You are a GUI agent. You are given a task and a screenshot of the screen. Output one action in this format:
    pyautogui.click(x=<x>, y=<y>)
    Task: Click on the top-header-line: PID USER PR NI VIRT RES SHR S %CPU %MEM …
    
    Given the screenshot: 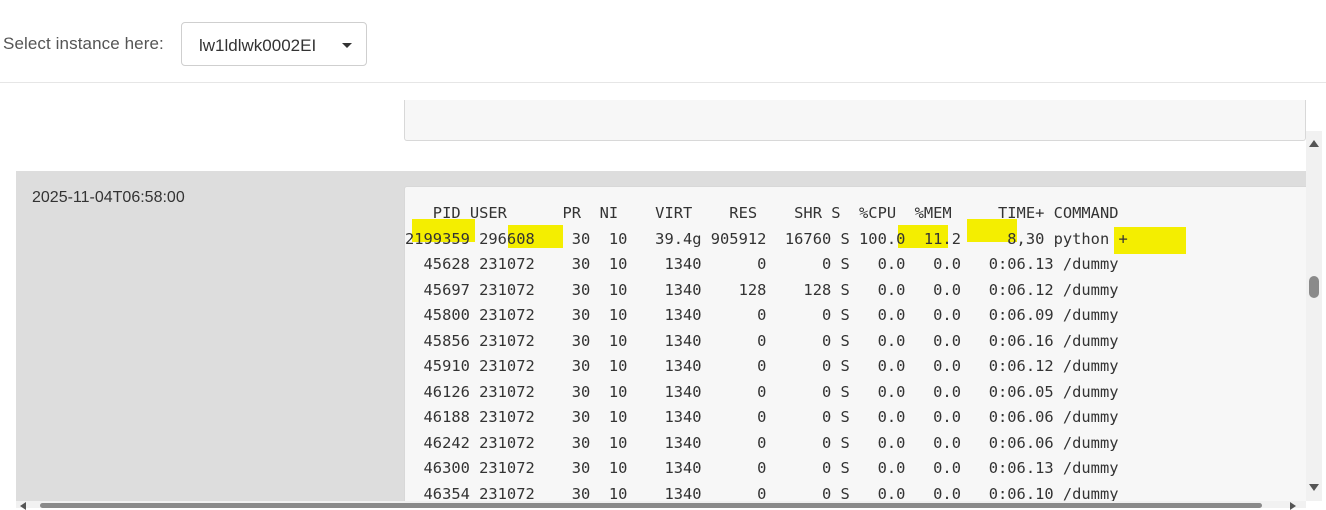 What is the action you would take?
    pyautogui.click(x=762, y=213)
    